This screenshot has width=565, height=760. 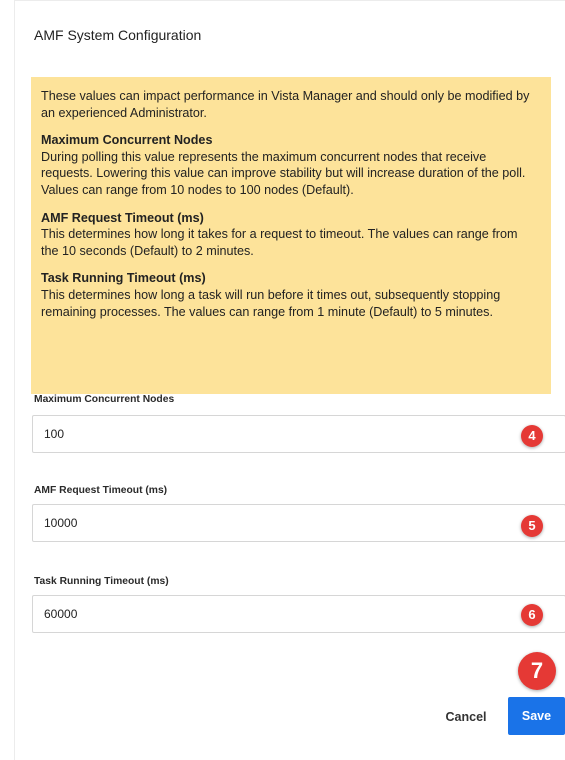 What do you see at coordinates (298, 523) in the screenshot?
I see `amf-request-timeout-input` at bounding box center [298, 523].